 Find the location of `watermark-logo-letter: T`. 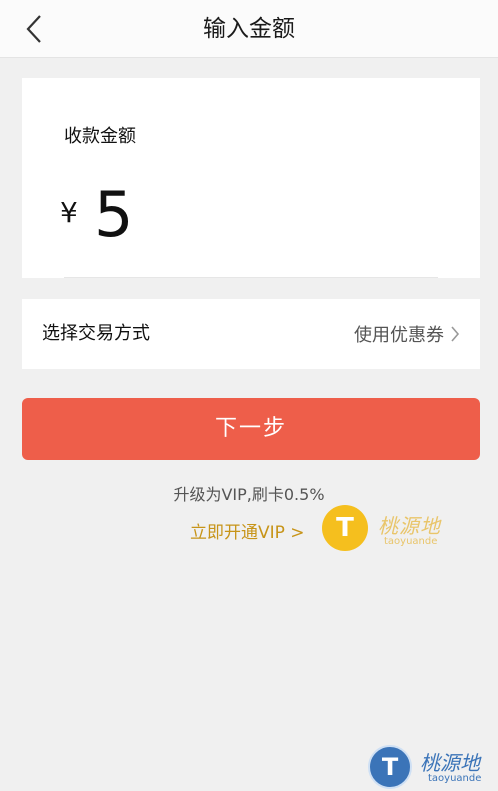

watermark-logo-letter: T is located at coordinates (345, 528).